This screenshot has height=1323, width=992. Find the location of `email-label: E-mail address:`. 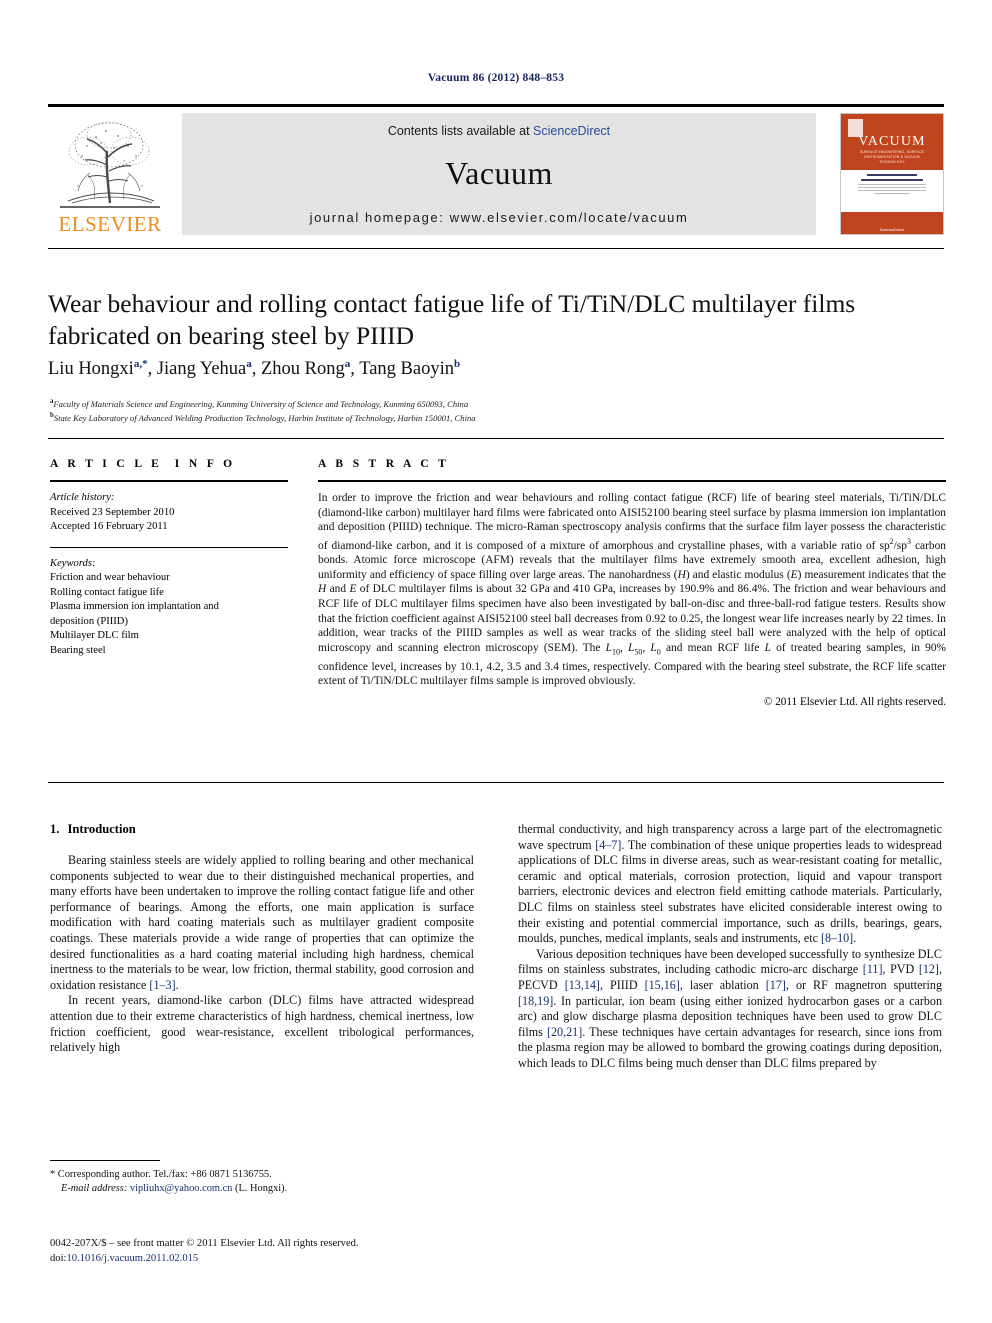

email-label: E-mail address: is located at coordinates (94, 1188).